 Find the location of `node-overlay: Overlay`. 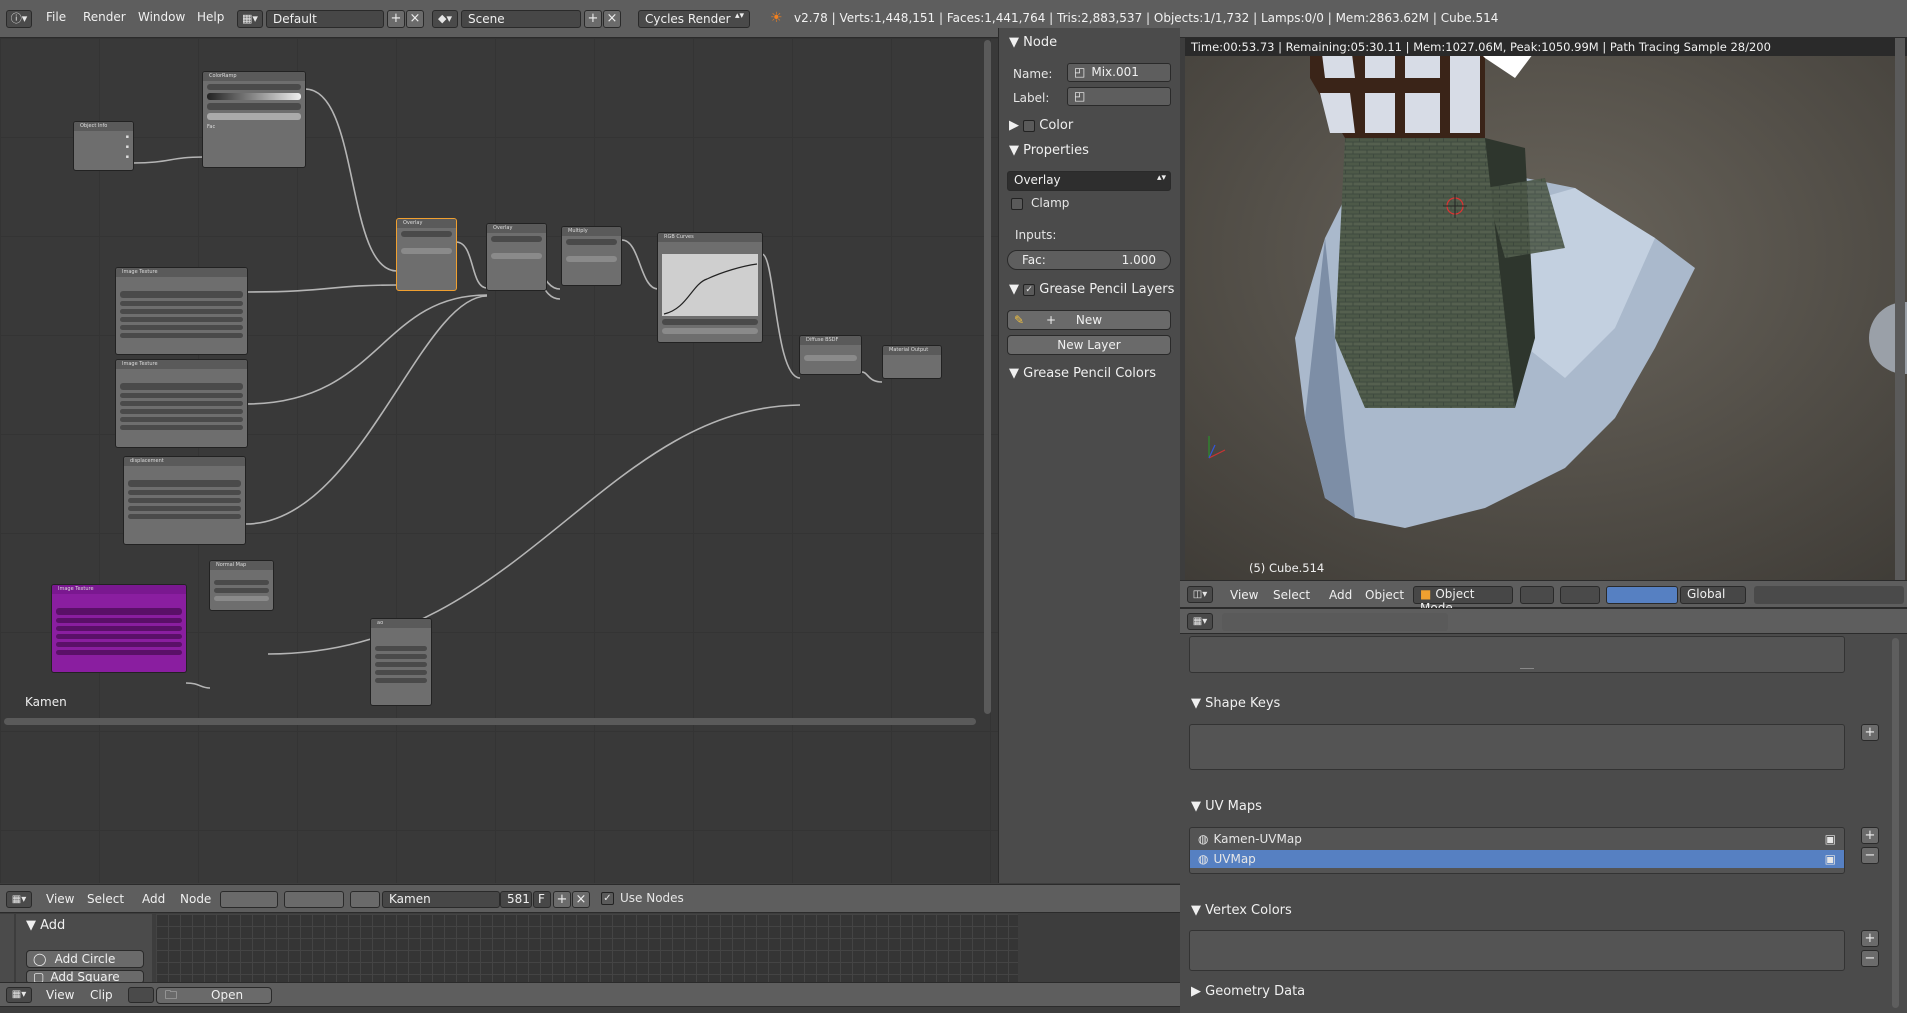

node-overlay: Overlay is located at coordinates (516, 257).